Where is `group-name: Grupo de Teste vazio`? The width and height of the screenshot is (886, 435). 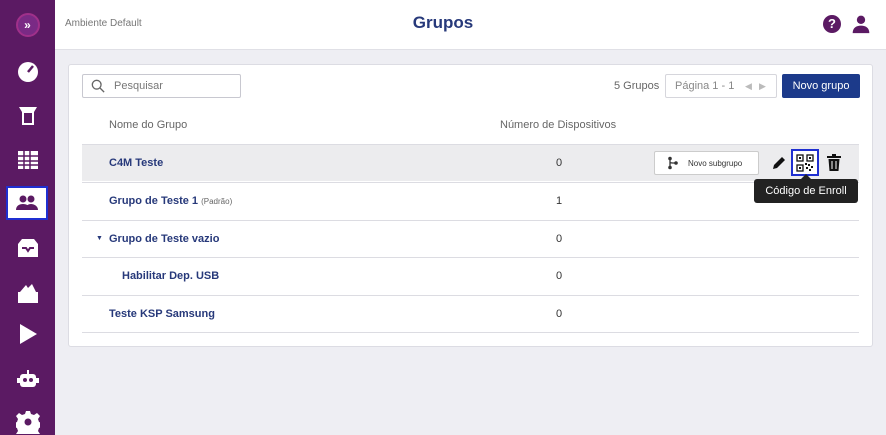
group-name: Grupo de Teste vazio is located at coordinates (164, 239).